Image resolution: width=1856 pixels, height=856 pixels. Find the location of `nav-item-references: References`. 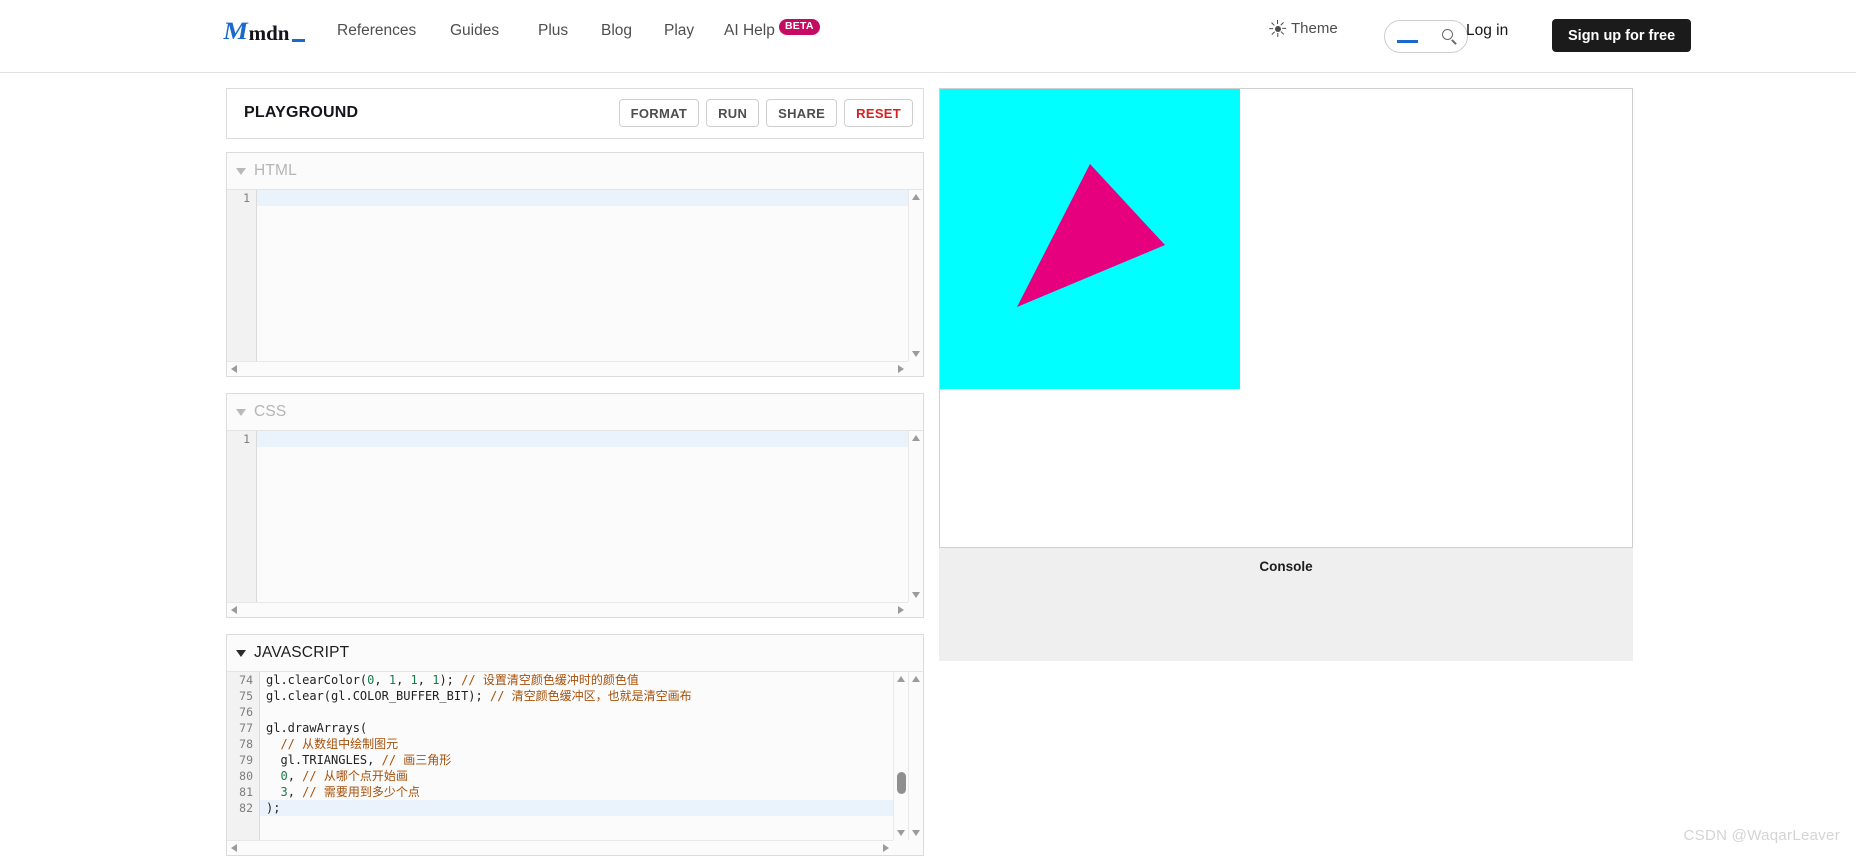

nav-item-references: References is located at coordinates (376, 31).